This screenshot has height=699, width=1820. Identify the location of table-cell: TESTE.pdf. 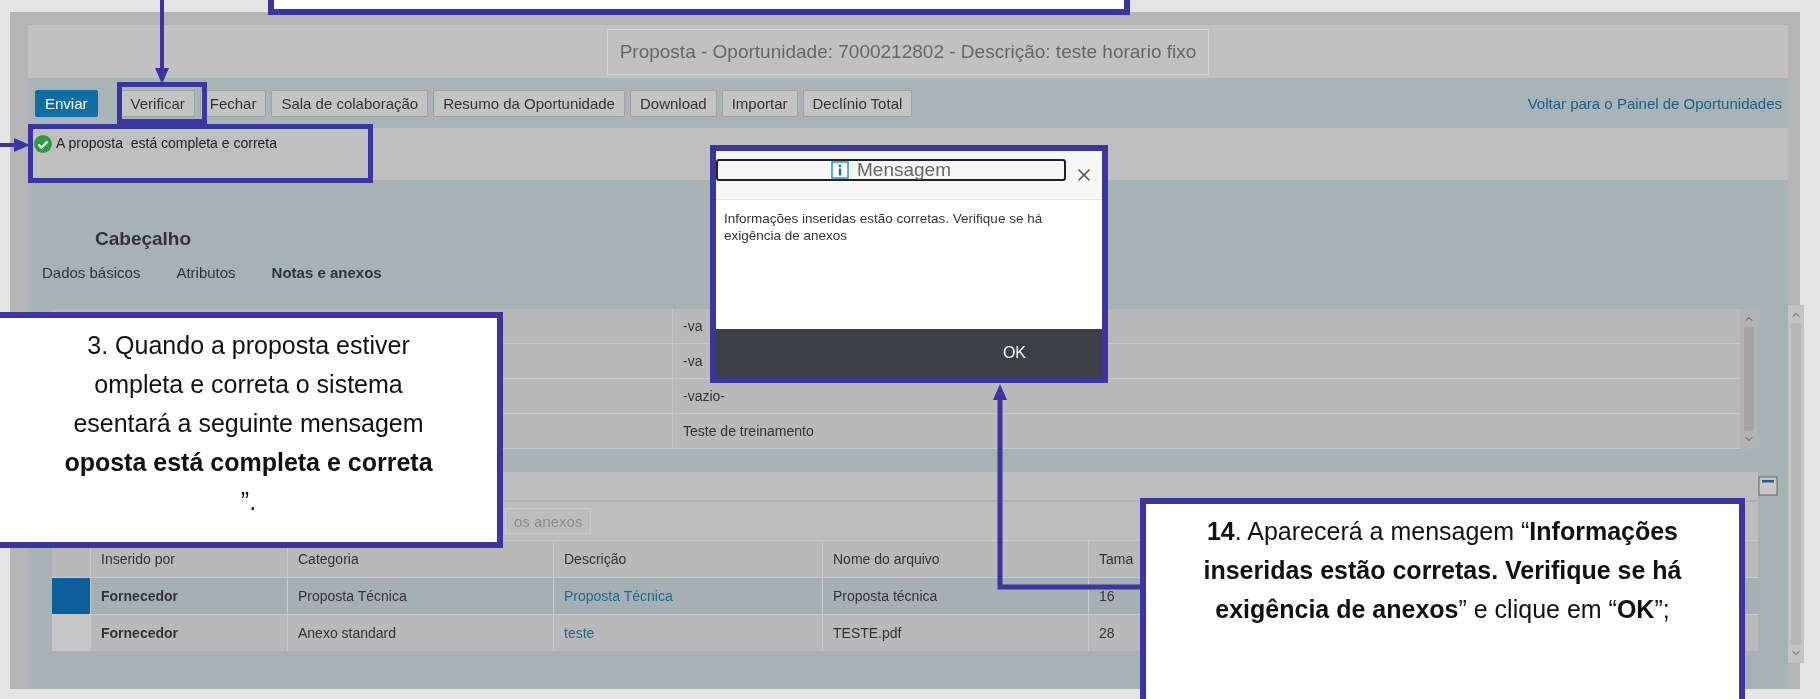
(955, 633).